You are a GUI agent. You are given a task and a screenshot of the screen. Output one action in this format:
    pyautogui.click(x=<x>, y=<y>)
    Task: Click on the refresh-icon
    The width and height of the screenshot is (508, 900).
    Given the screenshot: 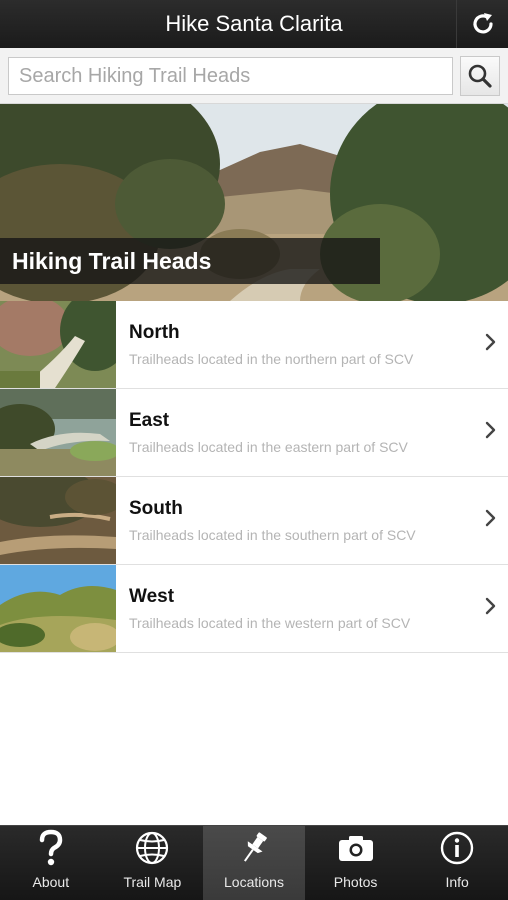 What is the action you would take?
    pyautogui.click(x=482, y=23)
    